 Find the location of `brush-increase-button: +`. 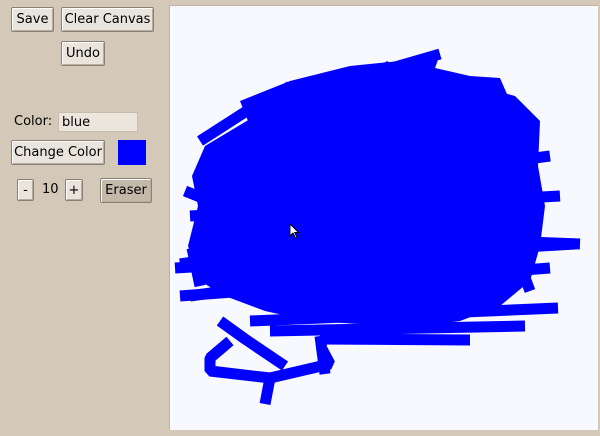

brush-increase-button: + is located at coordinates (74, 190).